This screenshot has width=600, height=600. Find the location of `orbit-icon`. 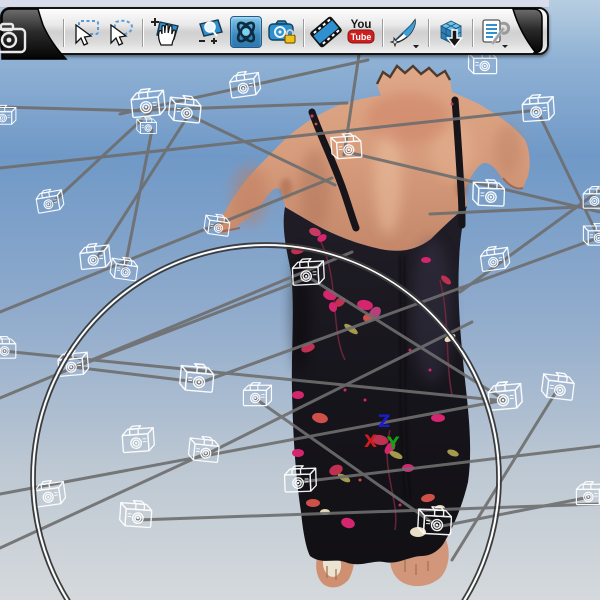

orbit-icon is located at coordinates (246, 32).